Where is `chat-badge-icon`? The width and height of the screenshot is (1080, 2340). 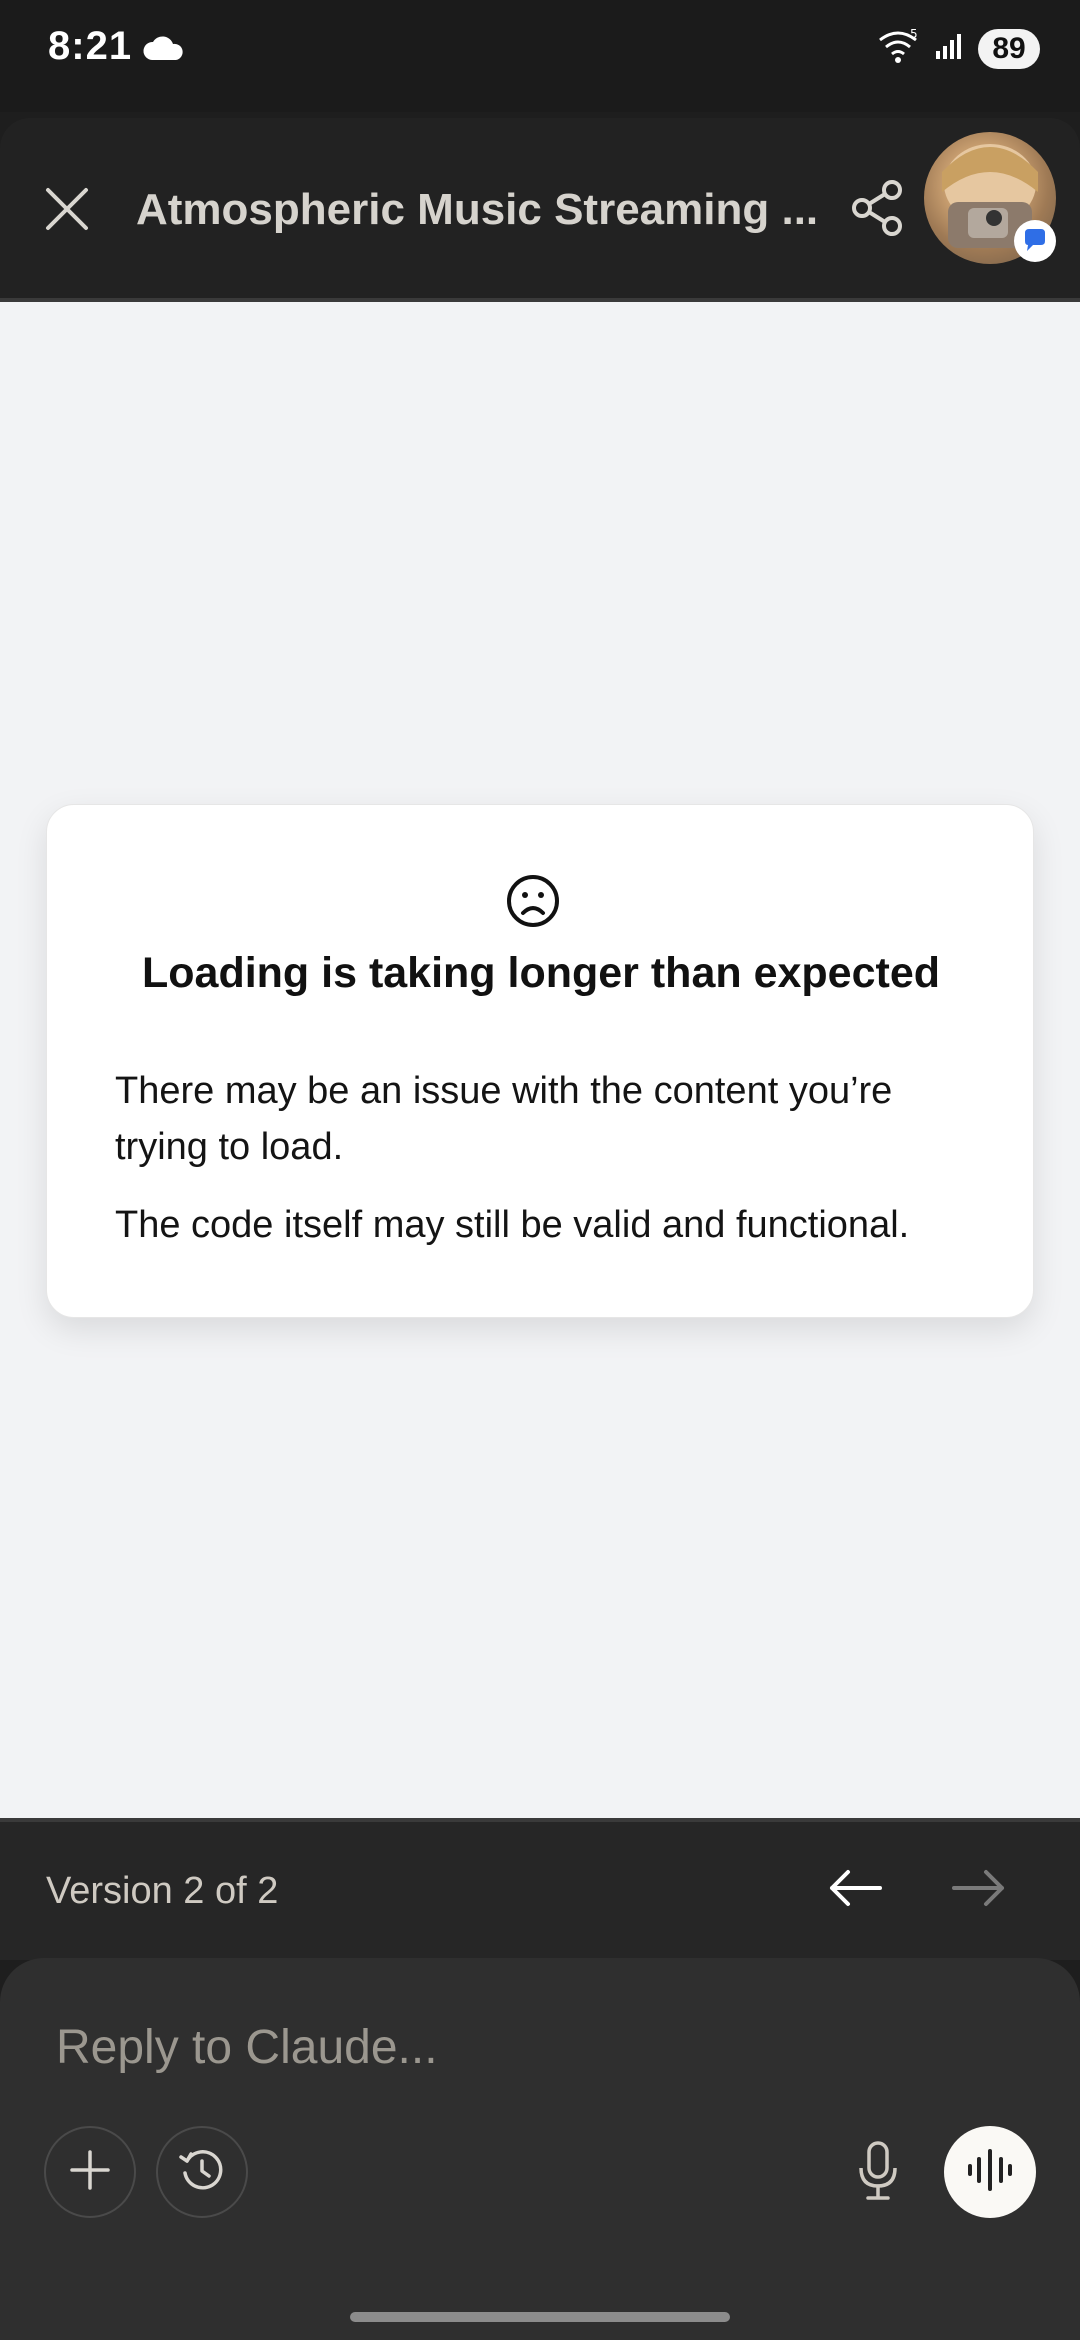
chat-badge-icon is located at coordinates (1035, 241).